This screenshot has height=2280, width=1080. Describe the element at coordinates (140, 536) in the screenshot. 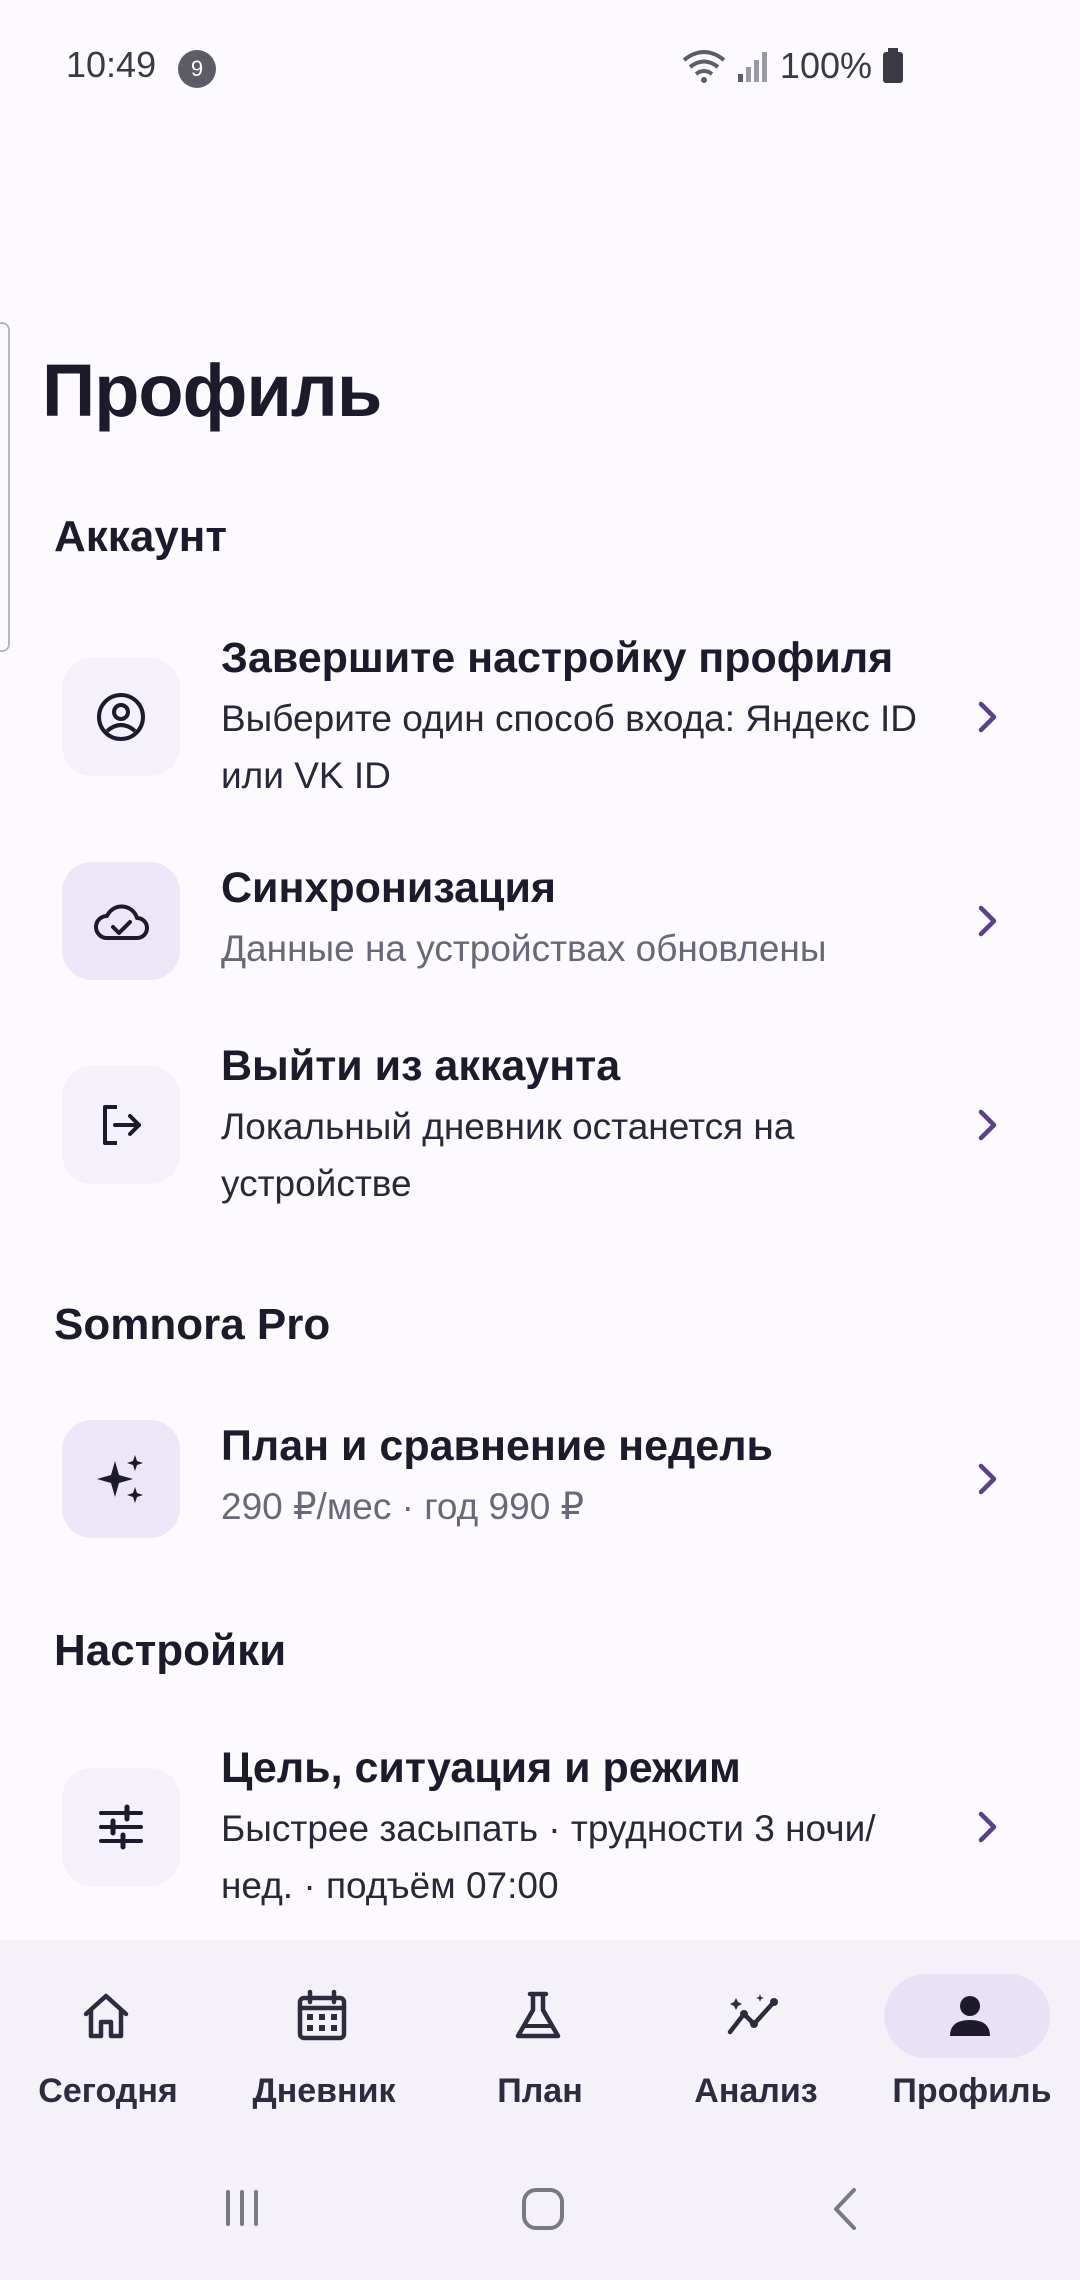

I see `section-header-account: Аккаунт` at that location.